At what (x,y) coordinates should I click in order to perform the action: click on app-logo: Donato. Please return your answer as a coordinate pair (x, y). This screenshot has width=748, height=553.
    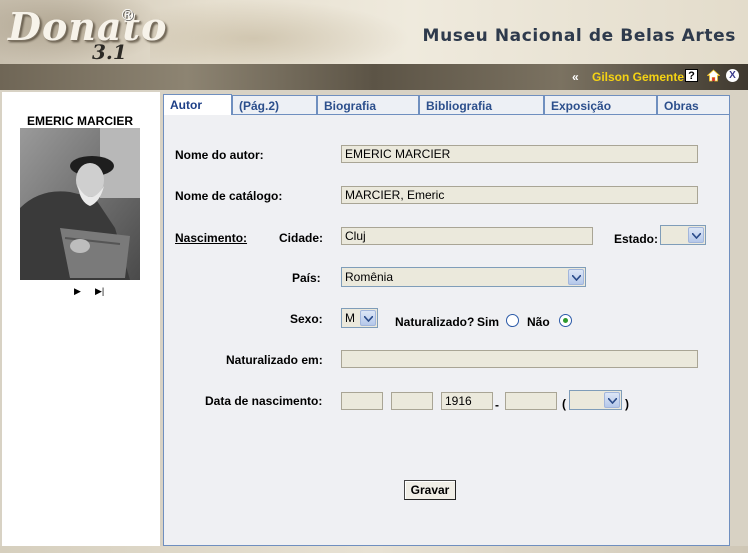
    Looking at the image, I should click on (88, 26).